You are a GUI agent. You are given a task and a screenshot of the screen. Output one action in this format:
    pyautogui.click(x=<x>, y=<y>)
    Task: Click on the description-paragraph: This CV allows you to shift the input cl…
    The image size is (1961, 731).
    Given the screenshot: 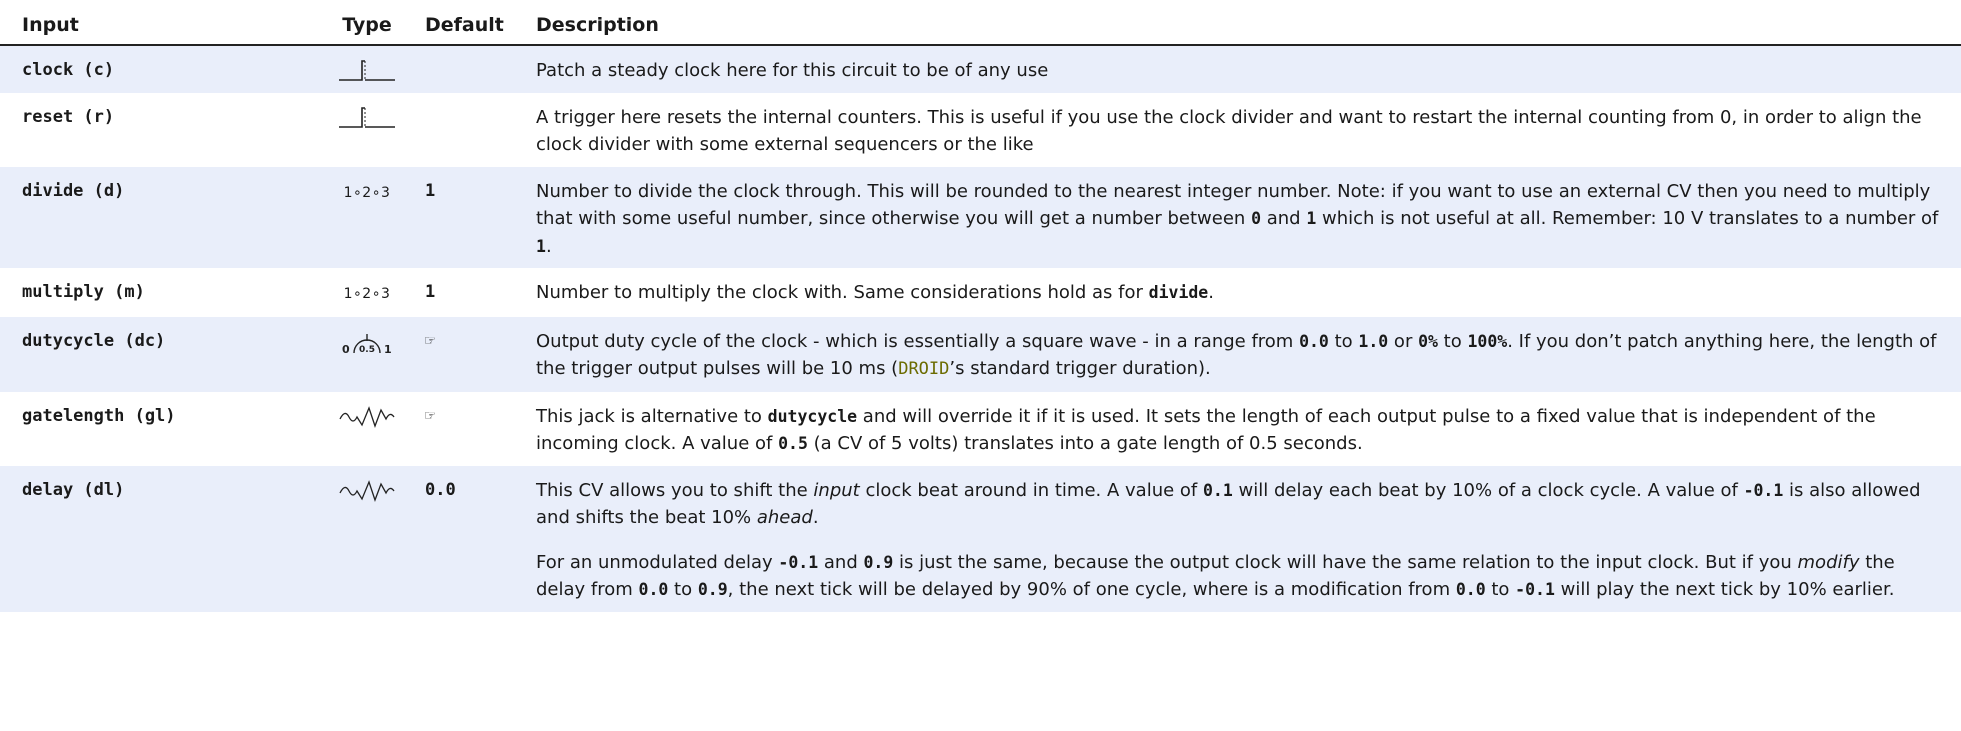 What is the action you would take?
    pyautogui.click(x=1228, y=504)
    